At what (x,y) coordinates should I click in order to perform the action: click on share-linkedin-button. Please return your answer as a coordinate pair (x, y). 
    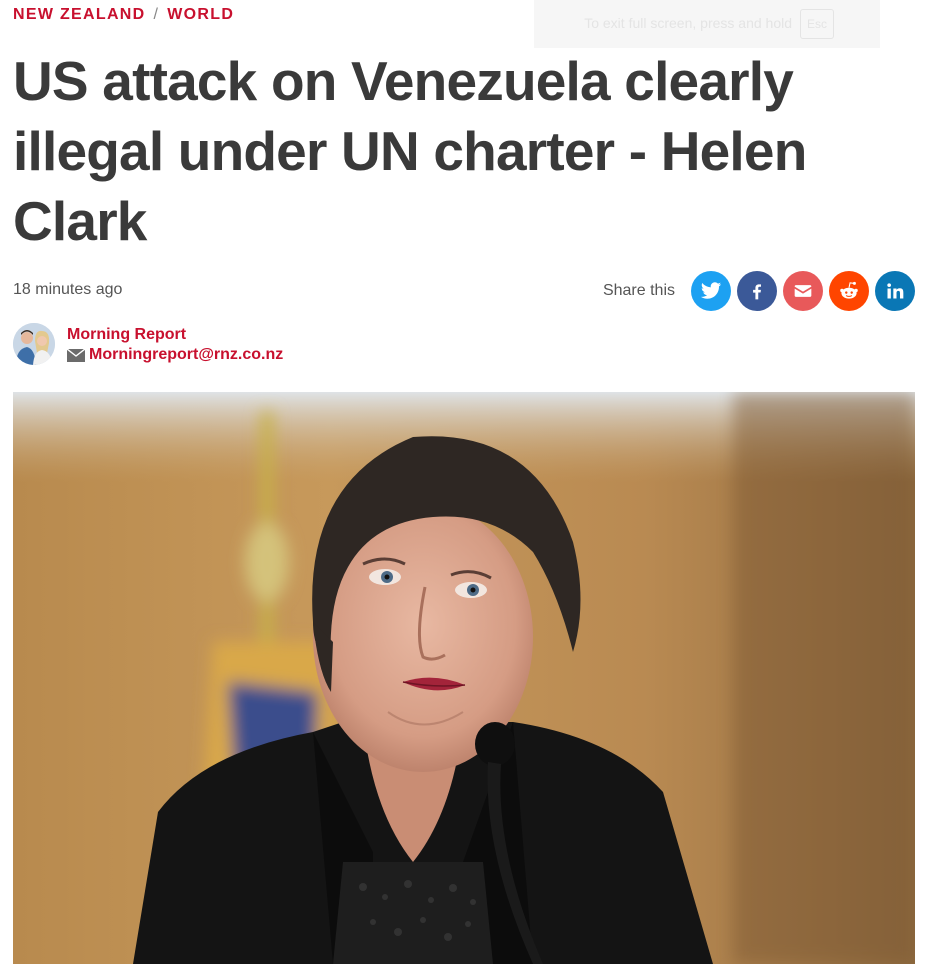
    Looking at the image, I should click on (895, 291).